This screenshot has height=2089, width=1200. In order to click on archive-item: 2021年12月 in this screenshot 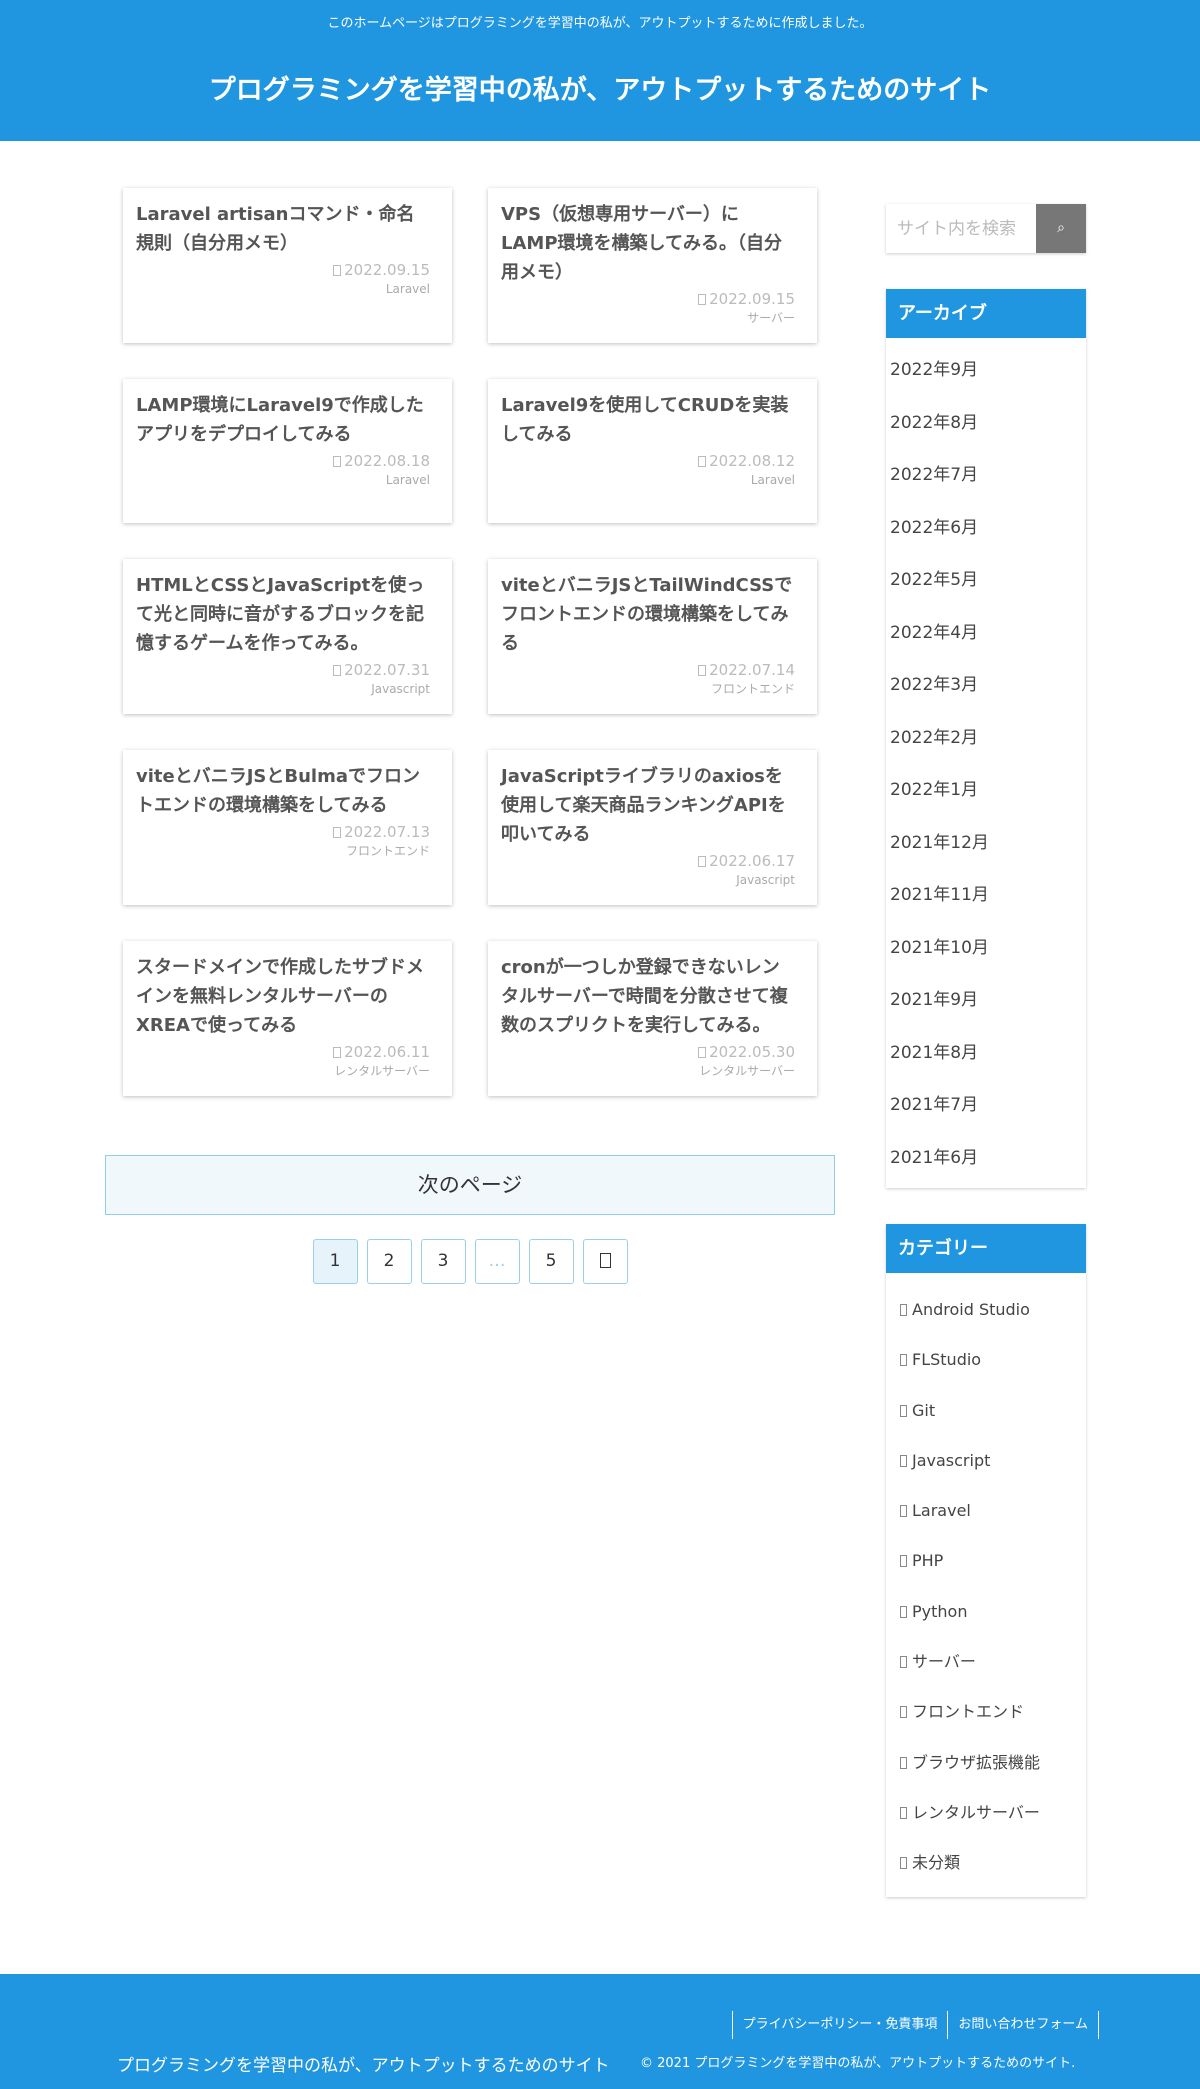, I will do `click(986, 843)`.